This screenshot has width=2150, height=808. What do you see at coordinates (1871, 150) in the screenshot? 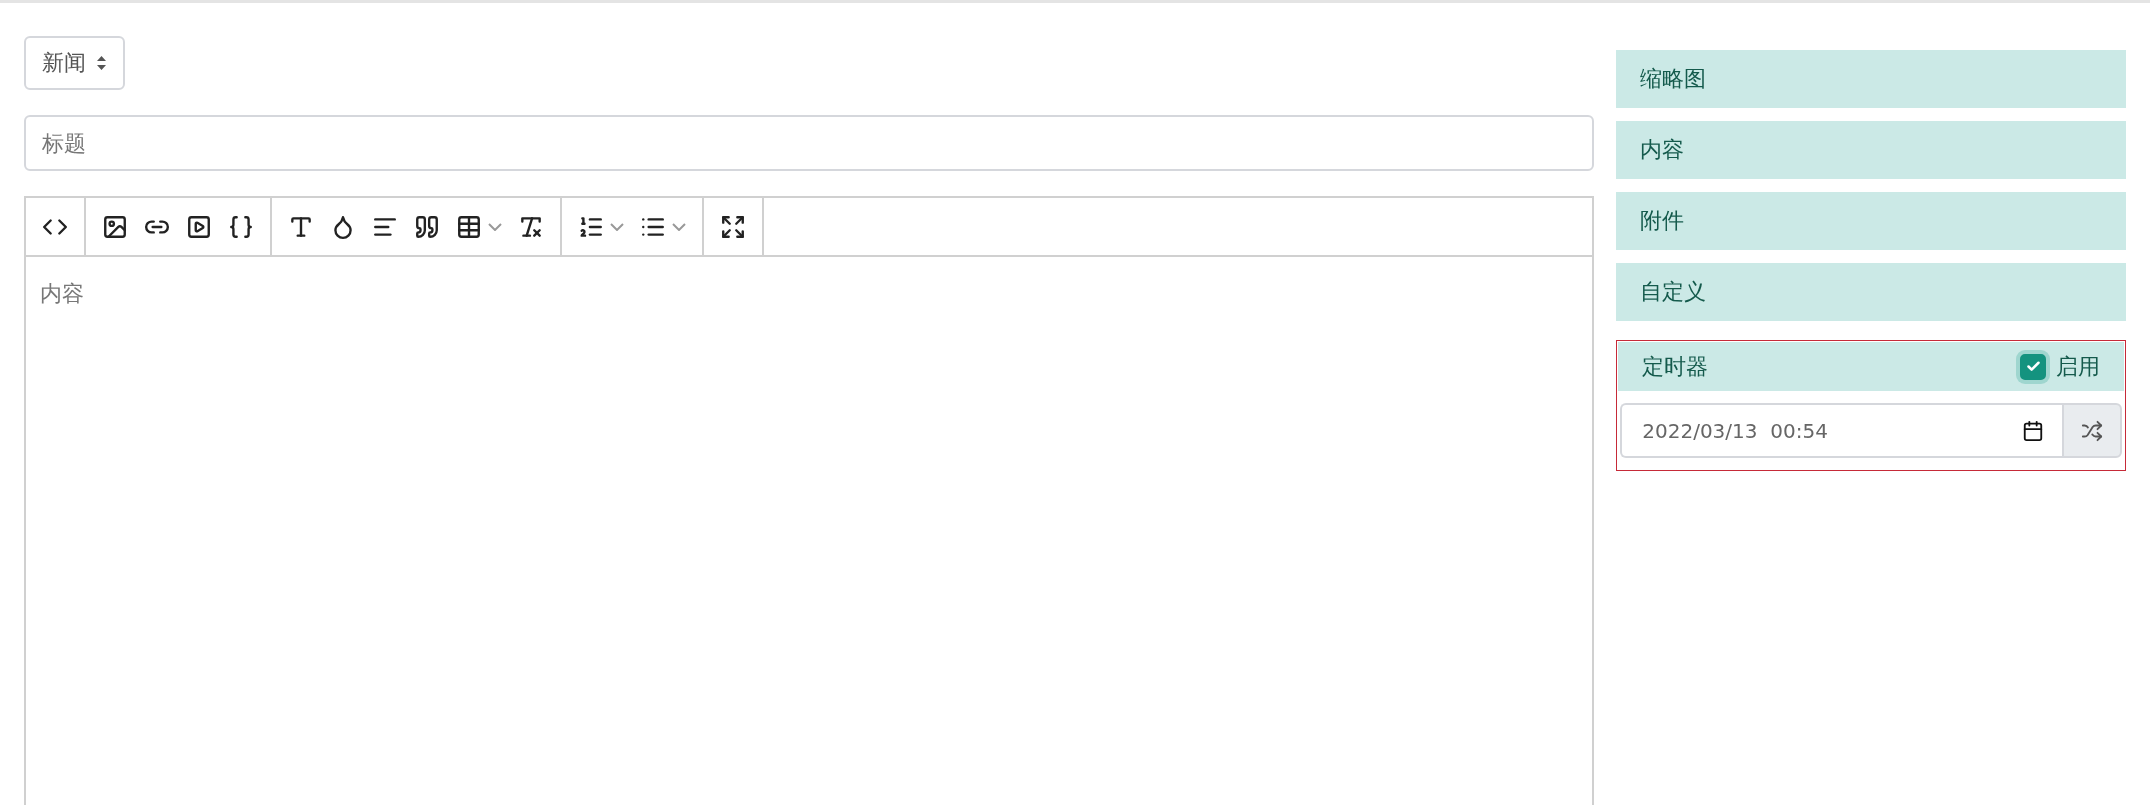
I see `panel-header: 内容` at bounding box center [1871, 150].